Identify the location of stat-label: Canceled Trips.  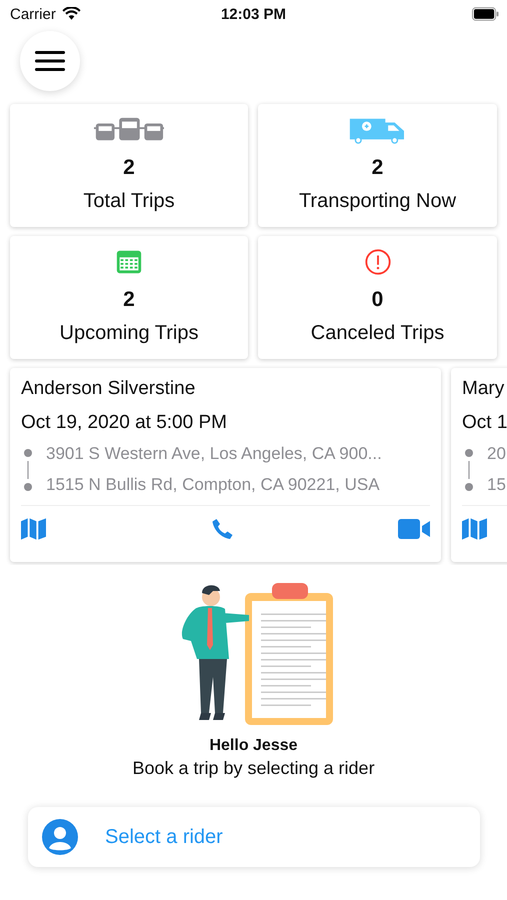
(377, 333).